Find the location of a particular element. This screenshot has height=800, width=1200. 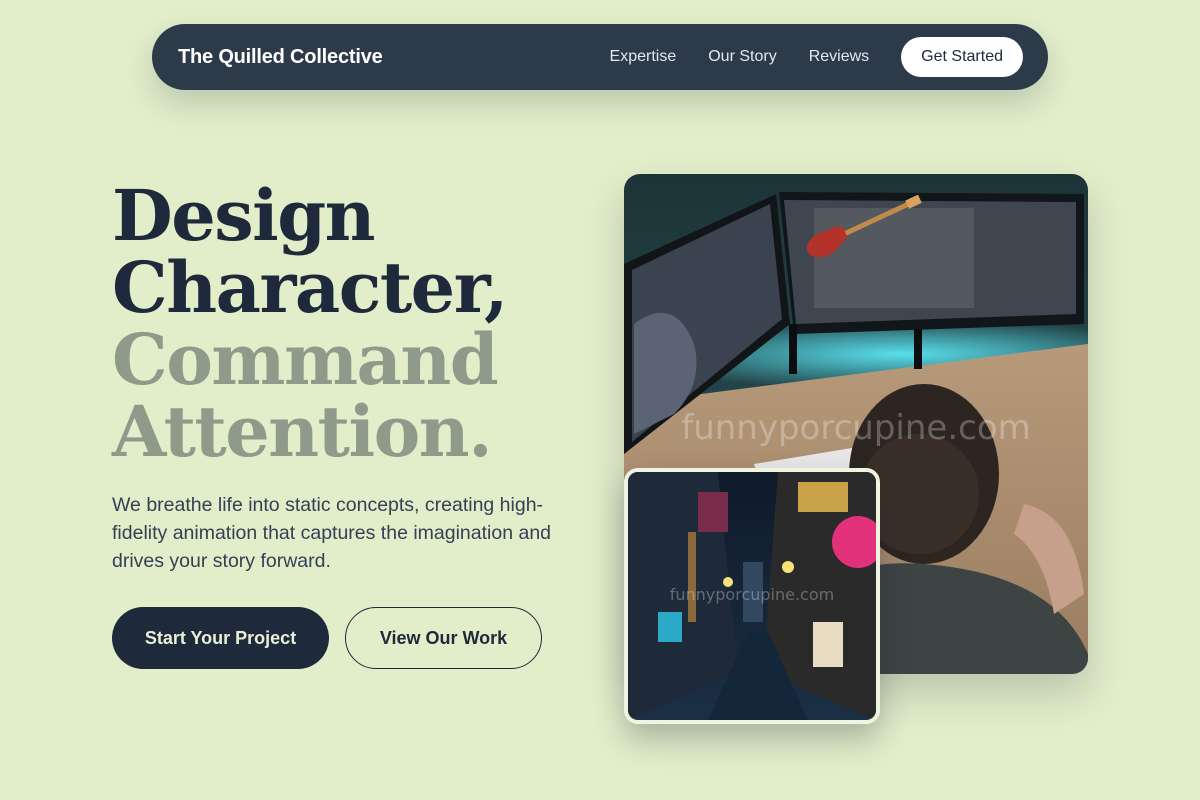

nav-menu: Expertise Our Story Reviews Get Started is located at coordinates (816, 57).